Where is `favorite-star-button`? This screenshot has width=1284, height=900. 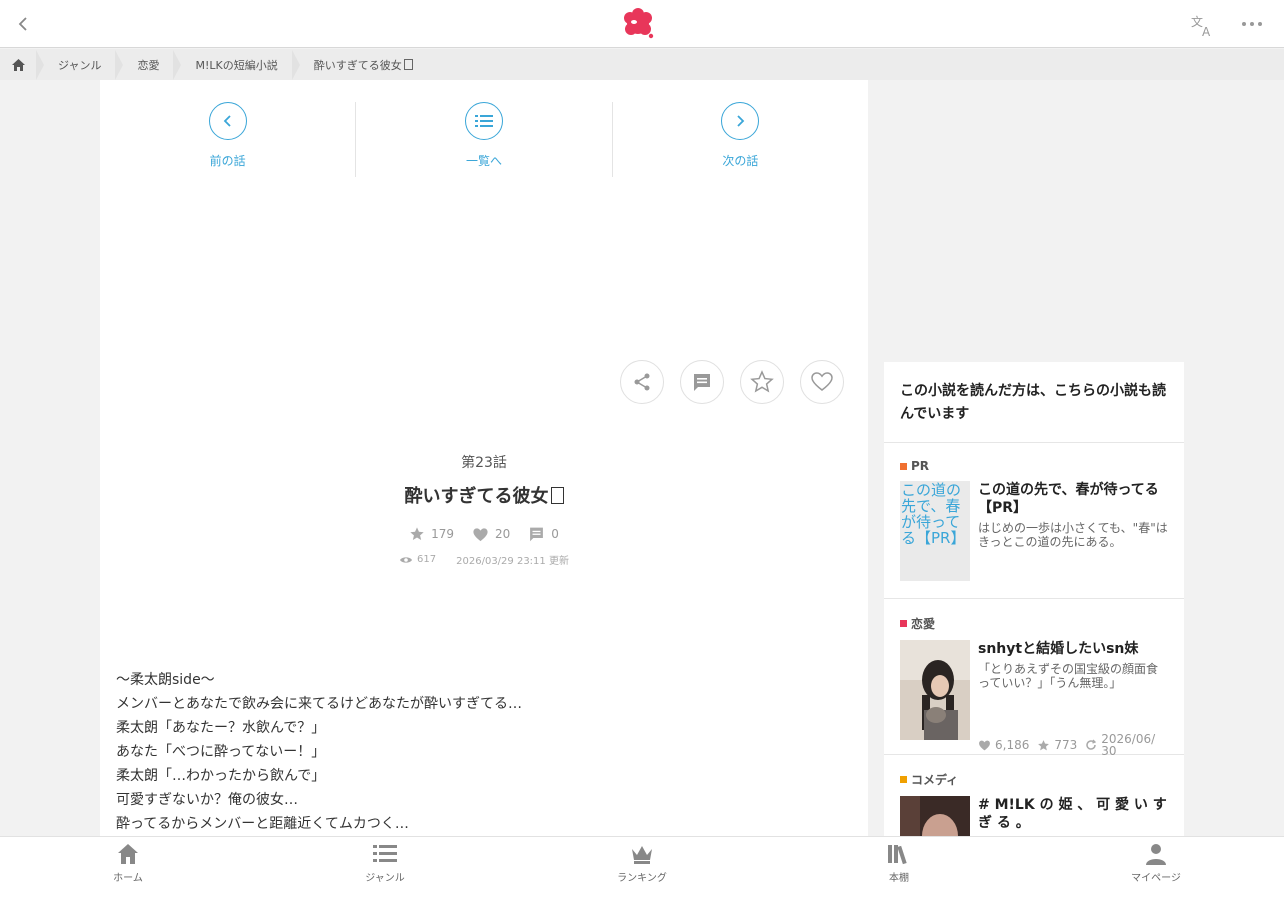 favorite-star-button is located at coordinates (762, 382).